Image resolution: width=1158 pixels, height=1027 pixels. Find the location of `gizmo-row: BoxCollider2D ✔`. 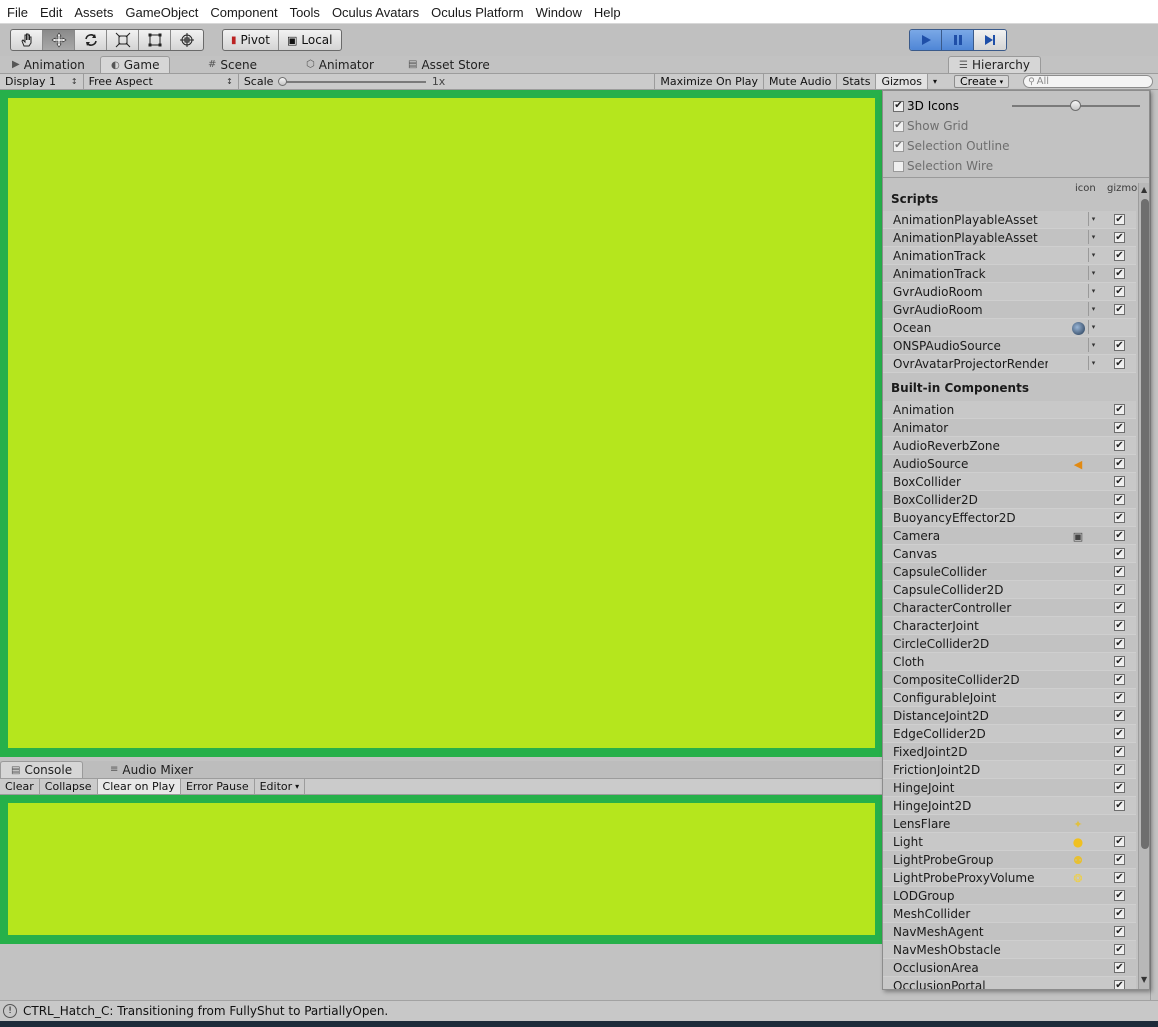

gizmo-row: BoxCollider2D ✔ is located at coordinates (1009, 500).